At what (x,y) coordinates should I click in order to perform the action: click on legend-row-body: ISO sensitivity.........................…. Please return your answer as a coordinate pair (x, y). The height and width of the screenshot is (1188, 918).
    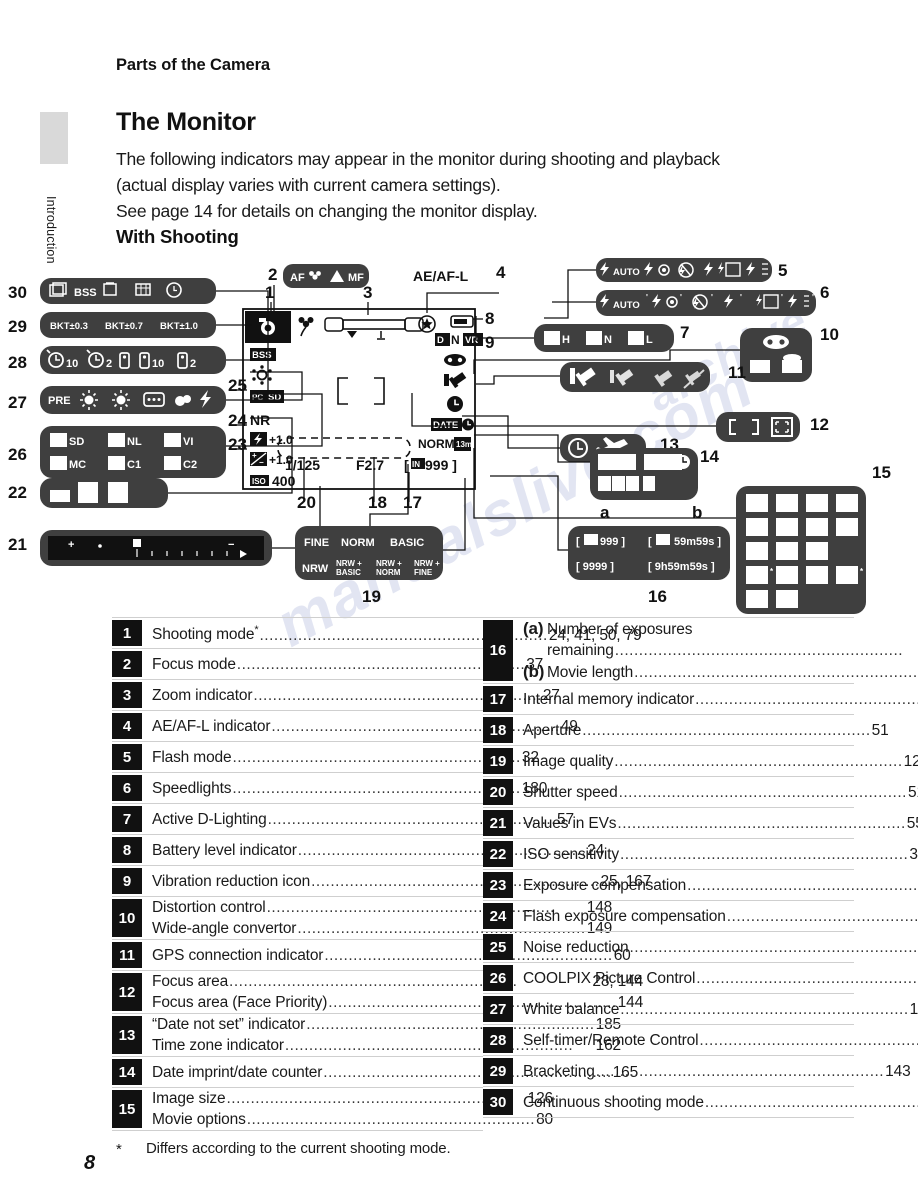
    Looking at the image, I should click on (715, 854).